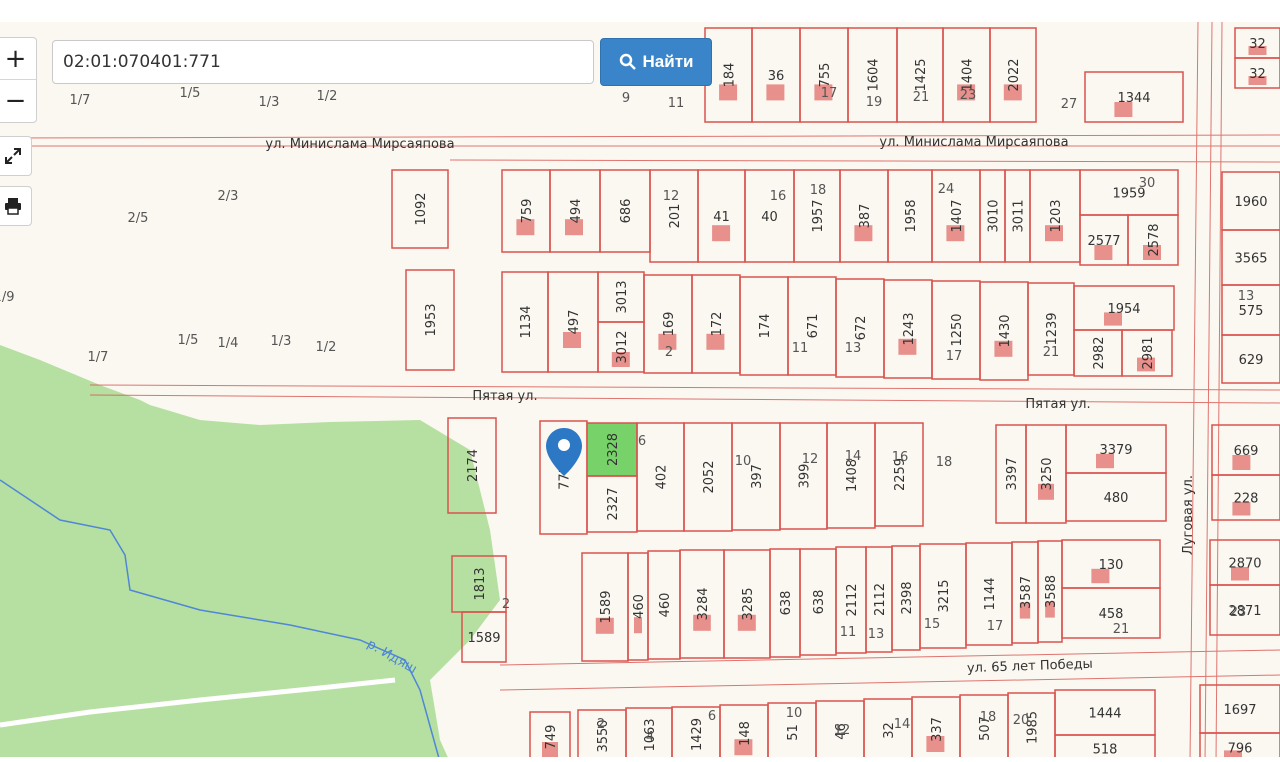  Describe the element at coordinates (968, 95) in the screenshot. I see `house-number: 23` at that location.